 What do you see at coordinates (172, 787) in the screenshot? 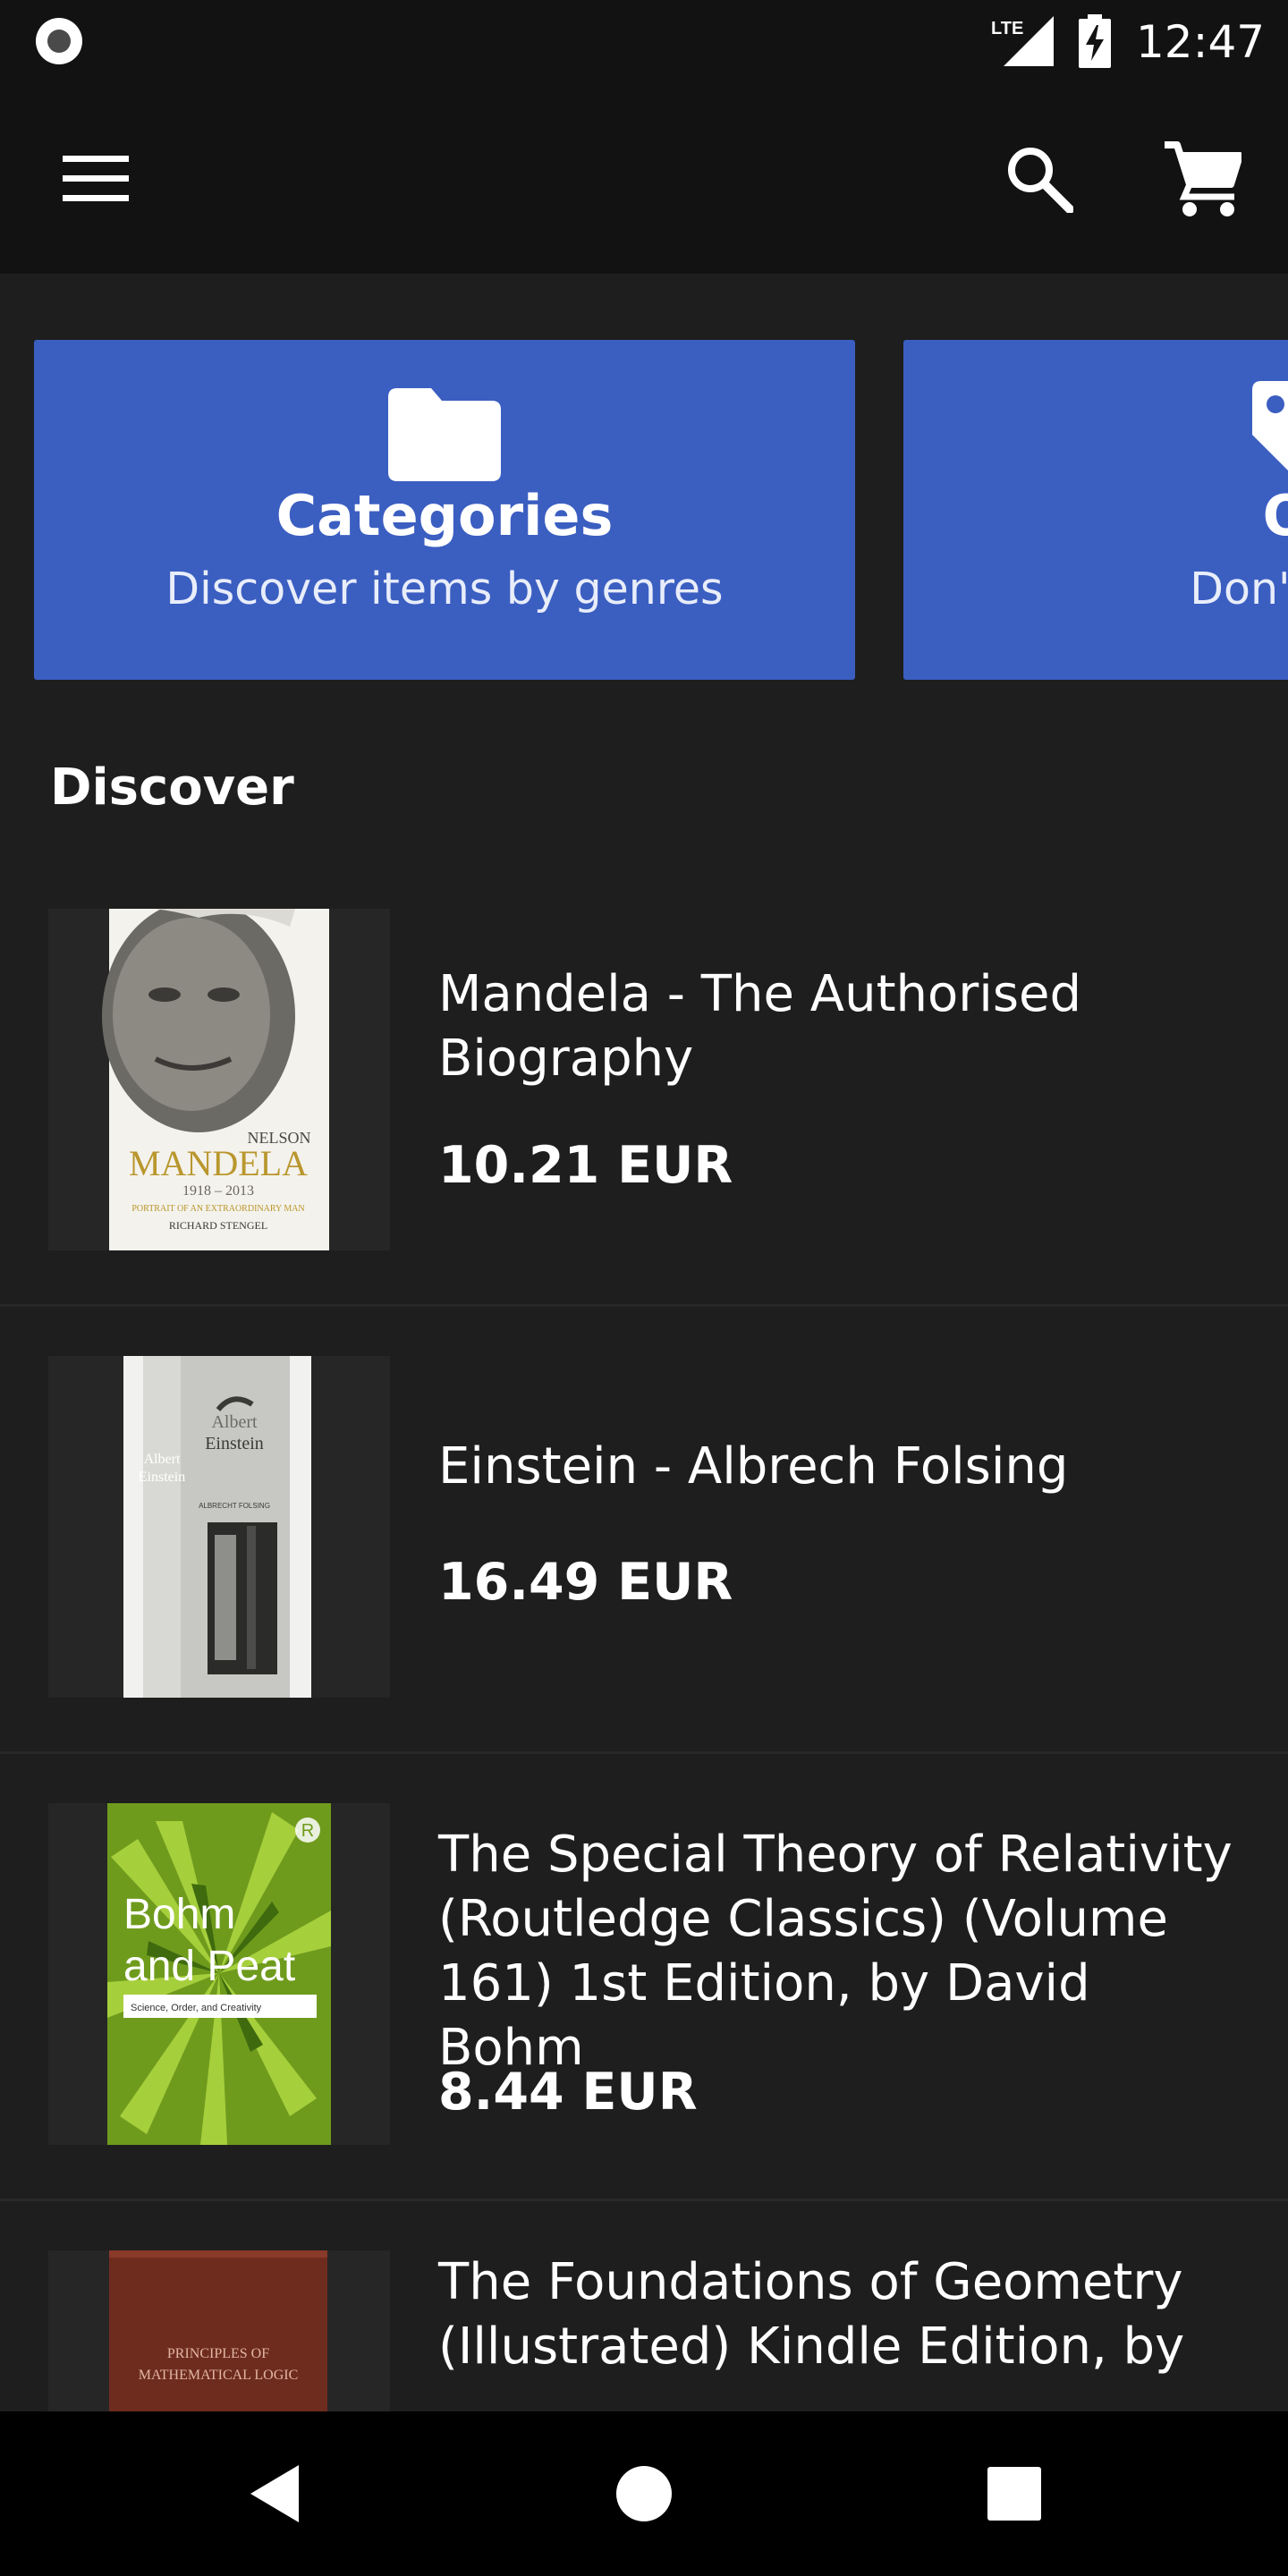
I see `section-title: Discover` at bounding box center [172, 787].